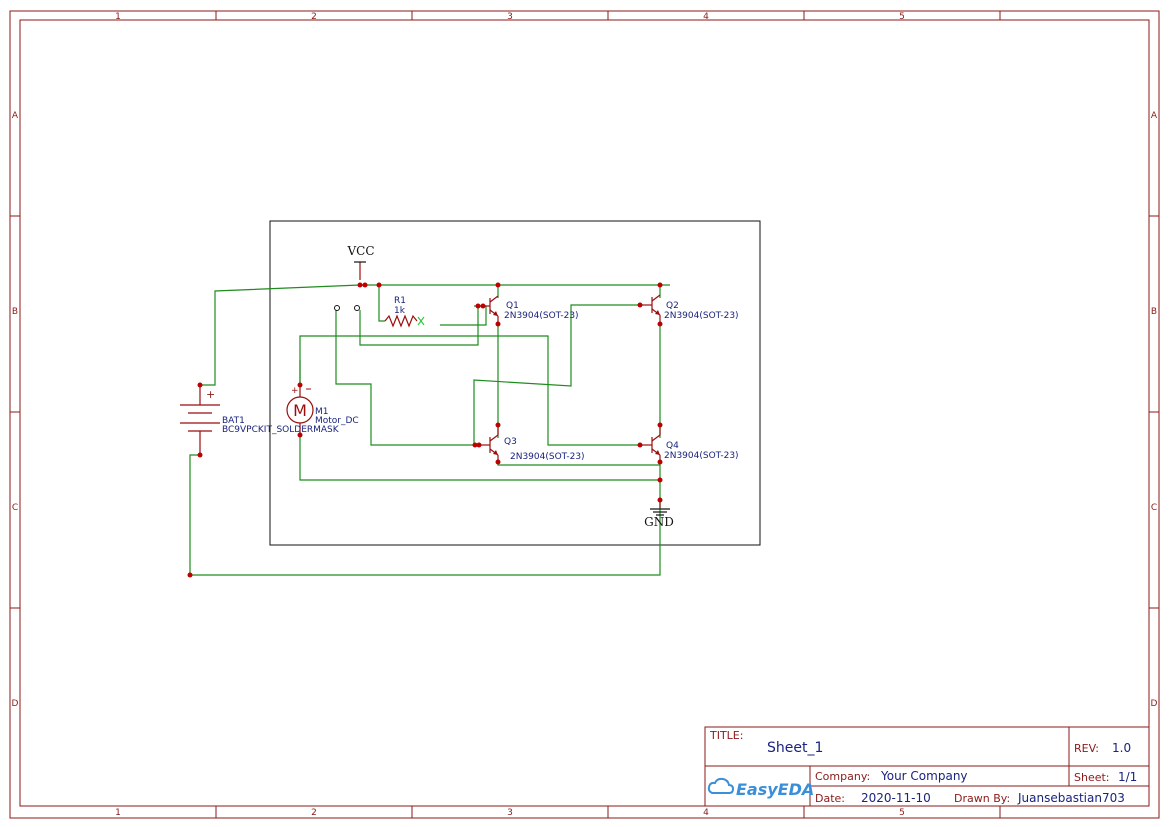  Describe the element at coordinates (360, 251) in the screenshot. I see `vcc-label: VCC` at that location.